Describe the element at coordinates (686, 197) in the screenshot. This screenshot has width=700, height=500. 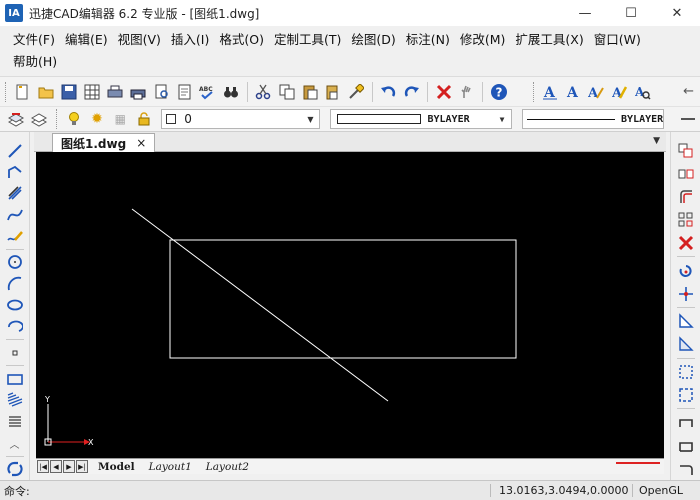
I see `offset-icon` at that location.